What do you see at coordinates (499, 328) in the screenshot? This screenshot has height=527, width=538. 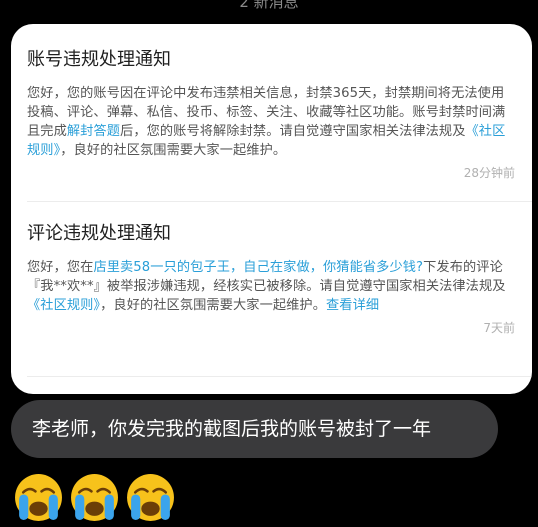 I see `notice-timestamp: 7天前` at bounding box center [499, 328].